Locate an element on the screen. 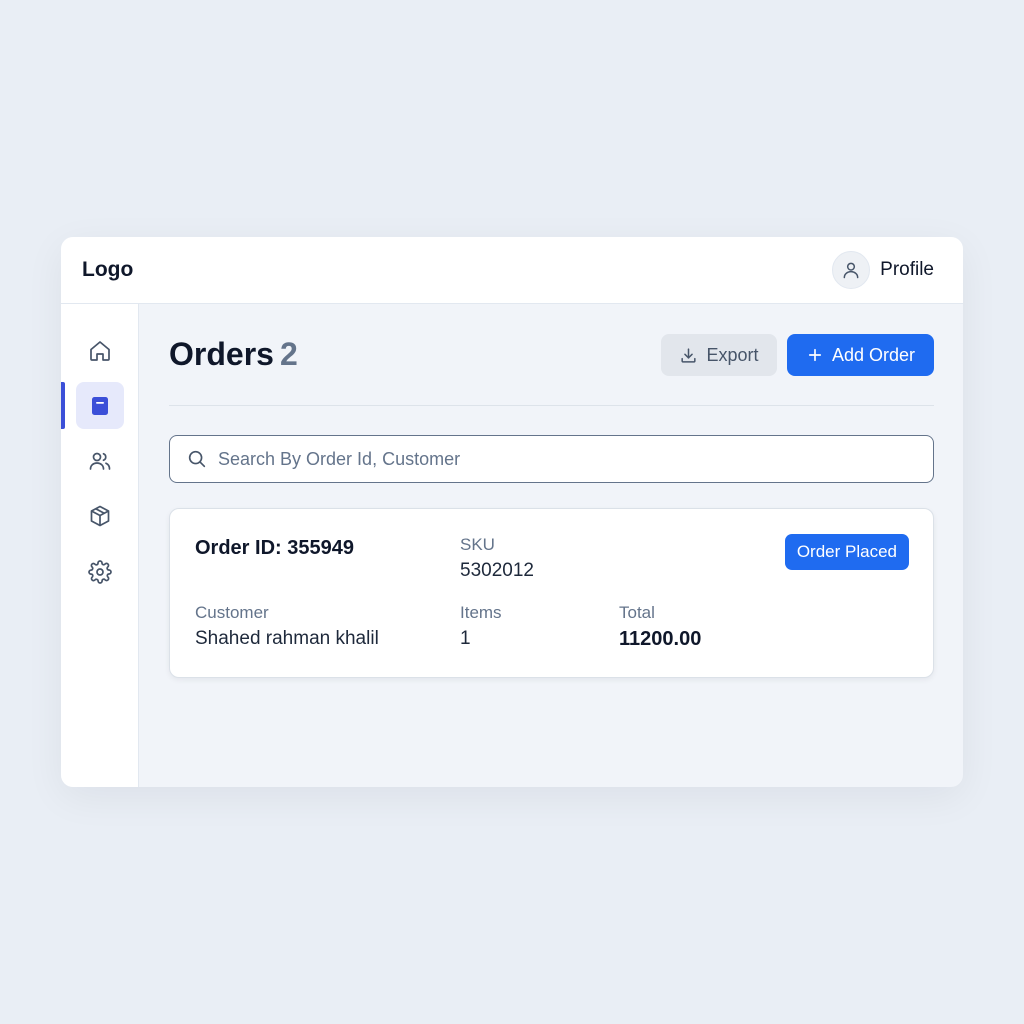 The image size is (1024, 1024). customer-name: Shahed rahman khalil is located at coordinates (287, 638).